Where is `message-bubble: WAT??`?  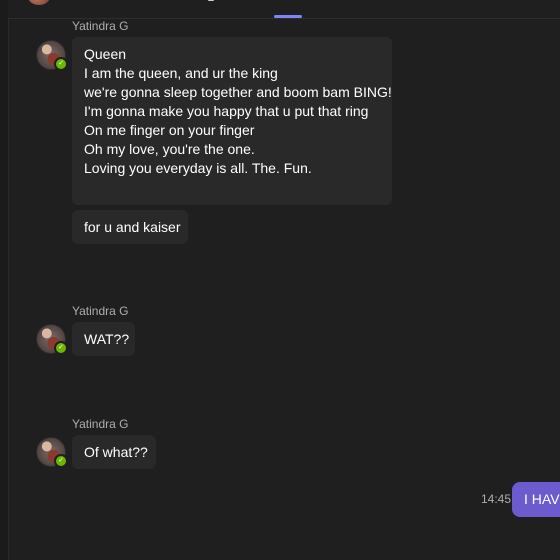
message-bubble: WAT?? is located at coordinates (103, 339).